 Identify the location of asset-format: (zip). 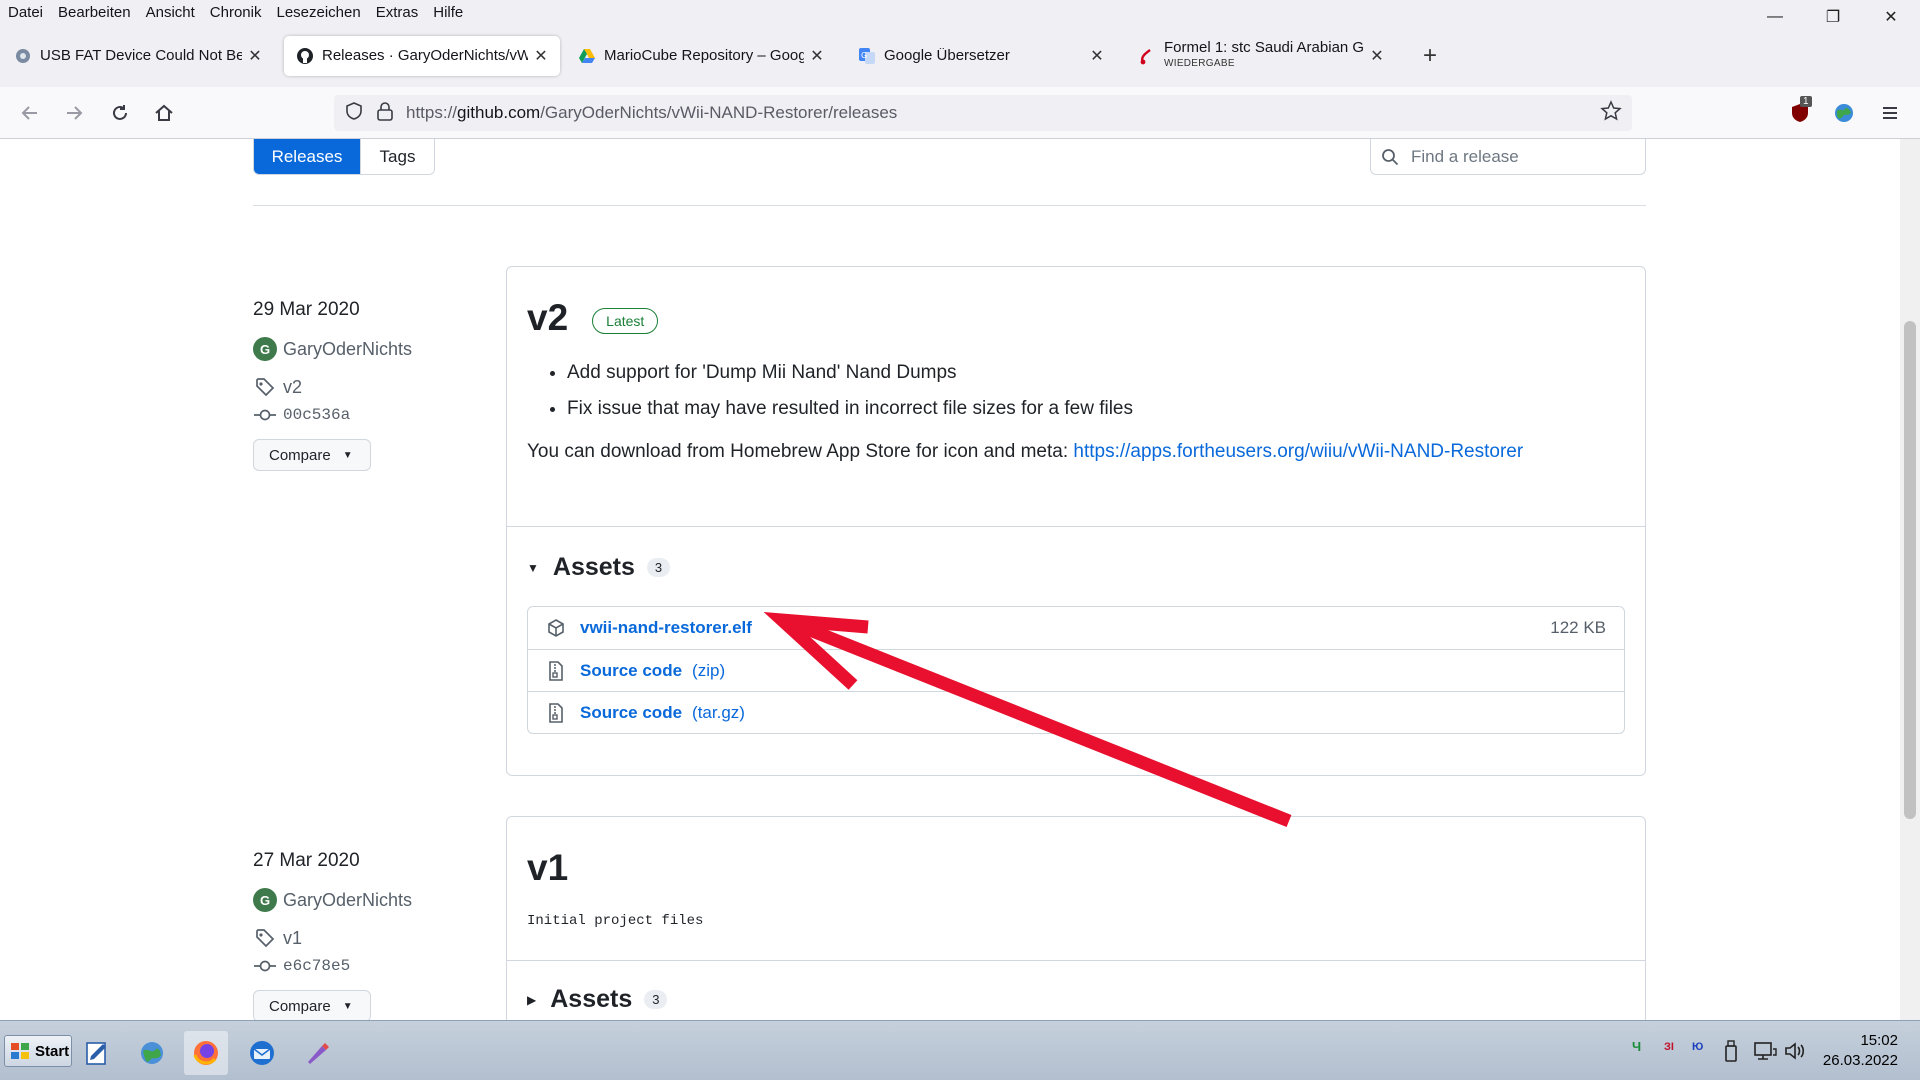
(708, 671).